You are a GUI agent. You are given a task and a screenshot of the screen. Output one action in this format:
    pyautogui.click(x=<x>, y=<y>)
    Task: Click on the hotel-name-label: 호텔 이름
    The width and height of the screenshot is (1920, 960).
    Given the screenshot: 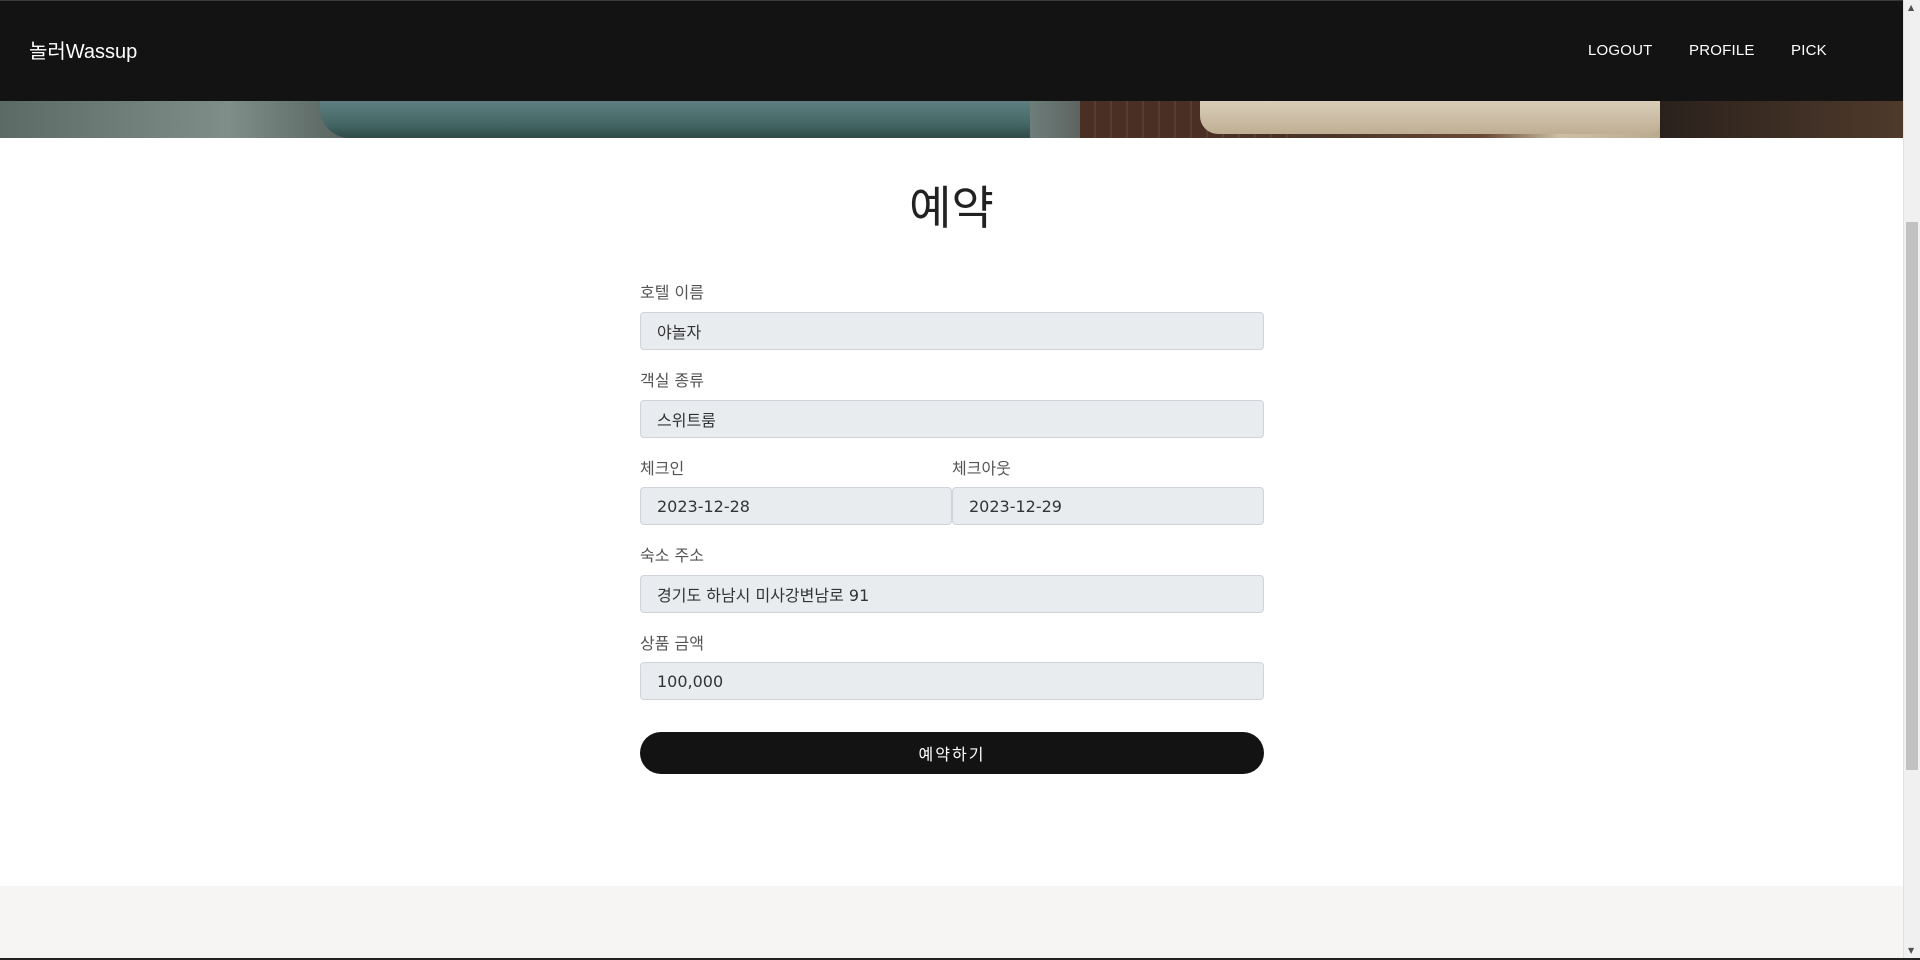 What is the action you would take?
    pyautogui.click(x=672, y=292)
    